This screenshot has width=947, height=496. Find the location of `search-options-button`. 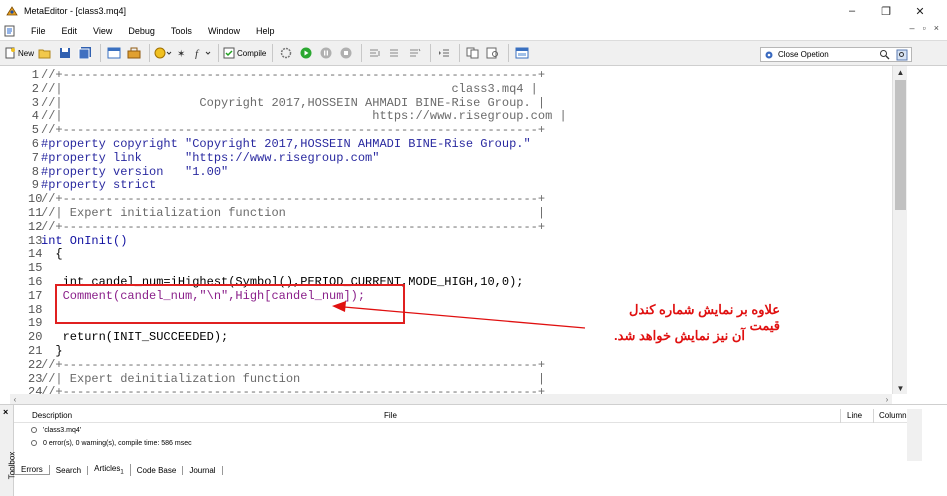

search-options-button is located at coordinates (902, 54).